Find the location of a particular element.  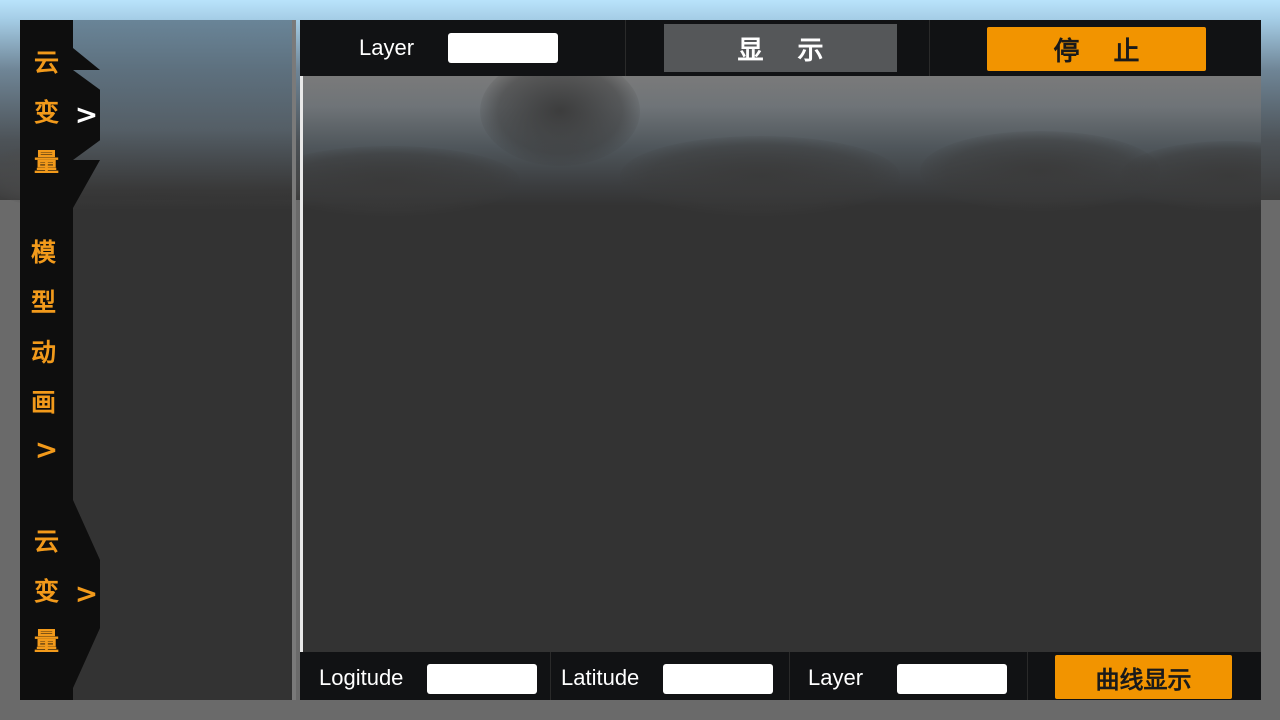

sidebar-group-cloud-variable-2: 云 变 量 is located at coordinates (46, 592).